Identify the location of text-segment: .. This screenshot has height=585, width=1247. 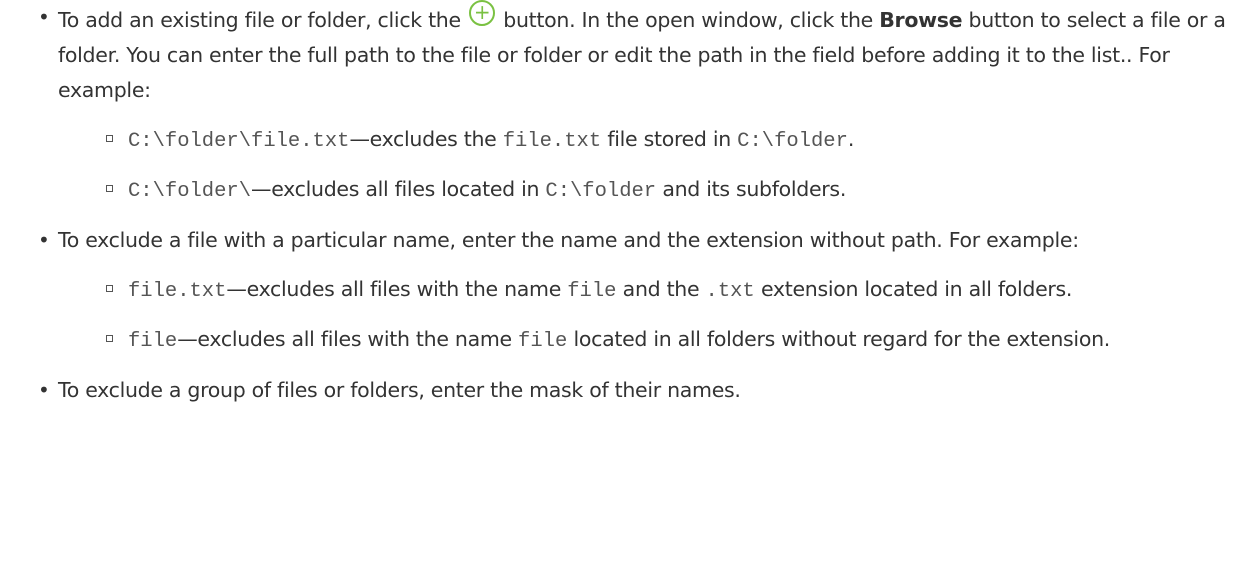
(851, 139).